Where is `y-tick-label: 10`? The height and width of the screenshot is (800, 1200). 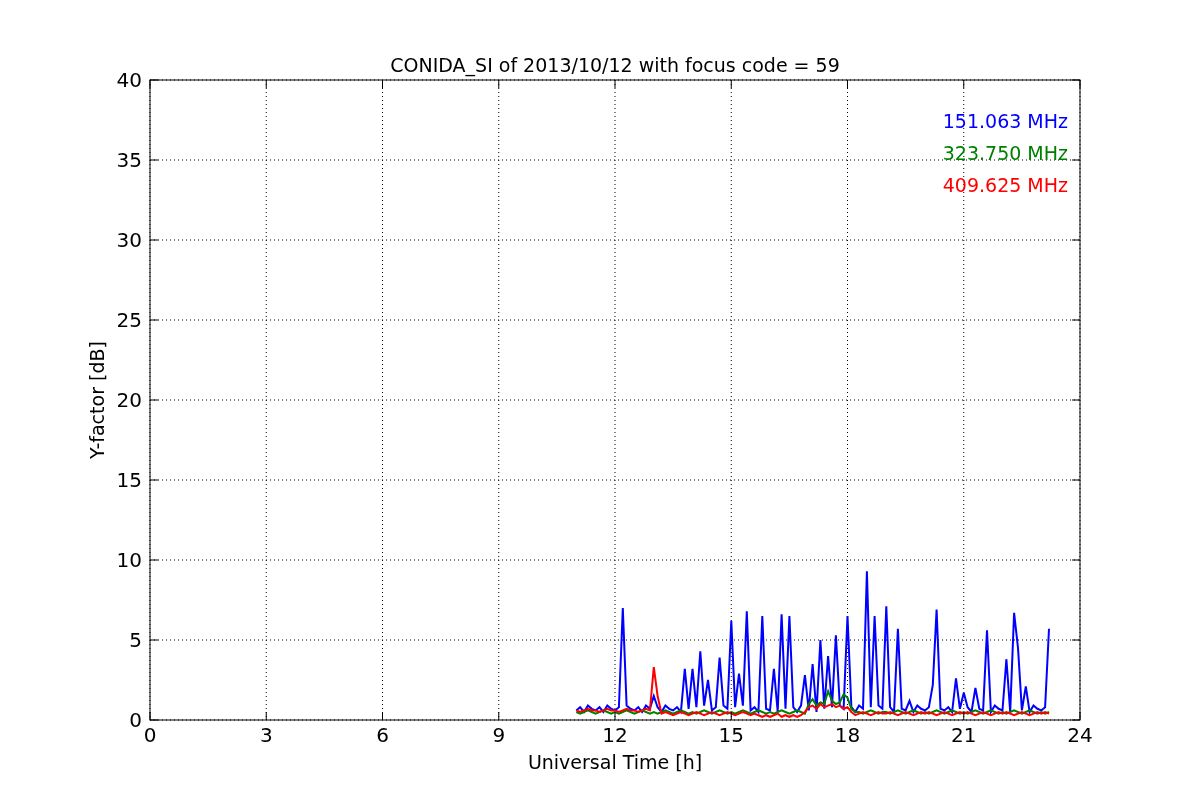 y-tick-label: 10 is located at coordinates (129, 560).